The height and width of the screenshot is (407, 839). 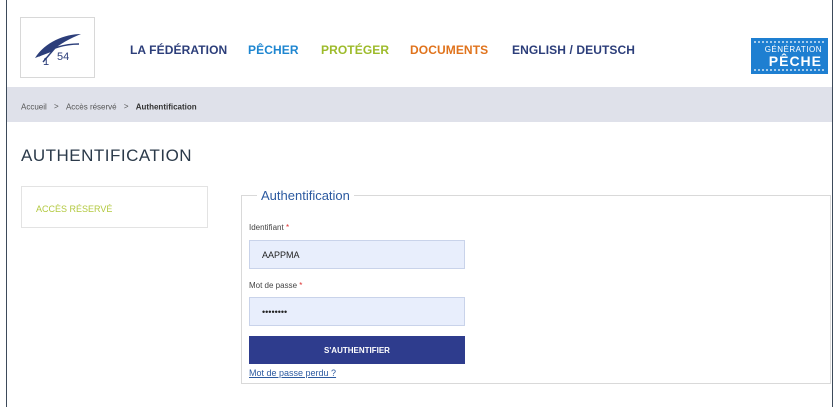 What do you see at coordinates (789, 42) in the screenshot?
I see `badge-dots-top` at bounding box center [789, 42].